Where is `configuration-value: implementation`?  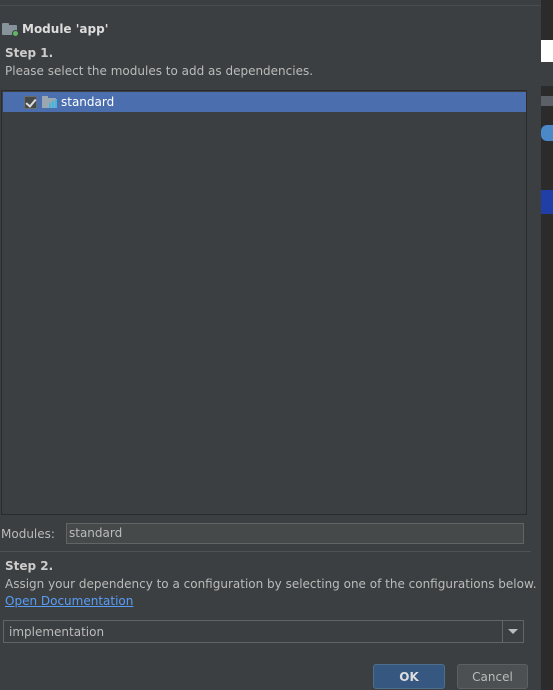
configuration-value: implementation is located at coordinates (57, 631).